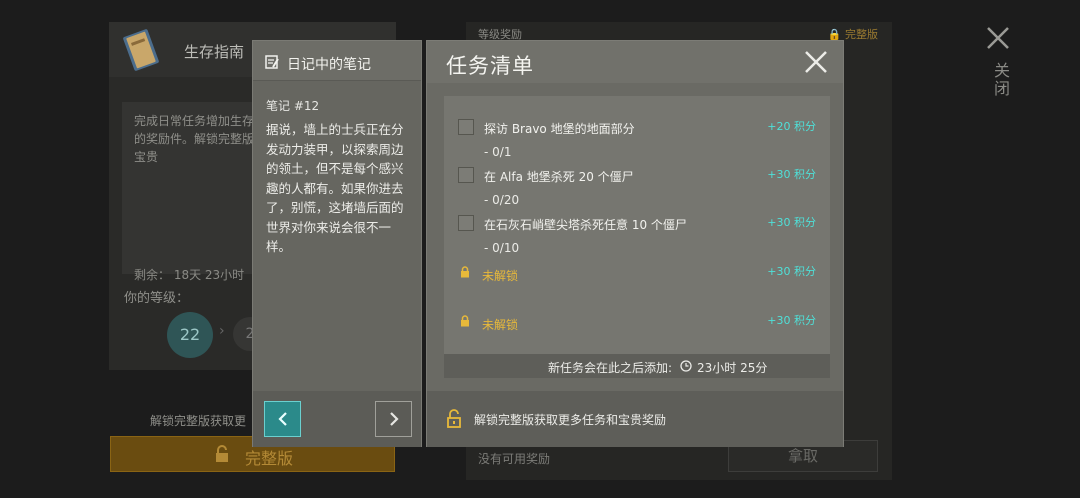  Describe the element at coordinates (272, 62) in the screenshot. I see `note-icon` at that location.